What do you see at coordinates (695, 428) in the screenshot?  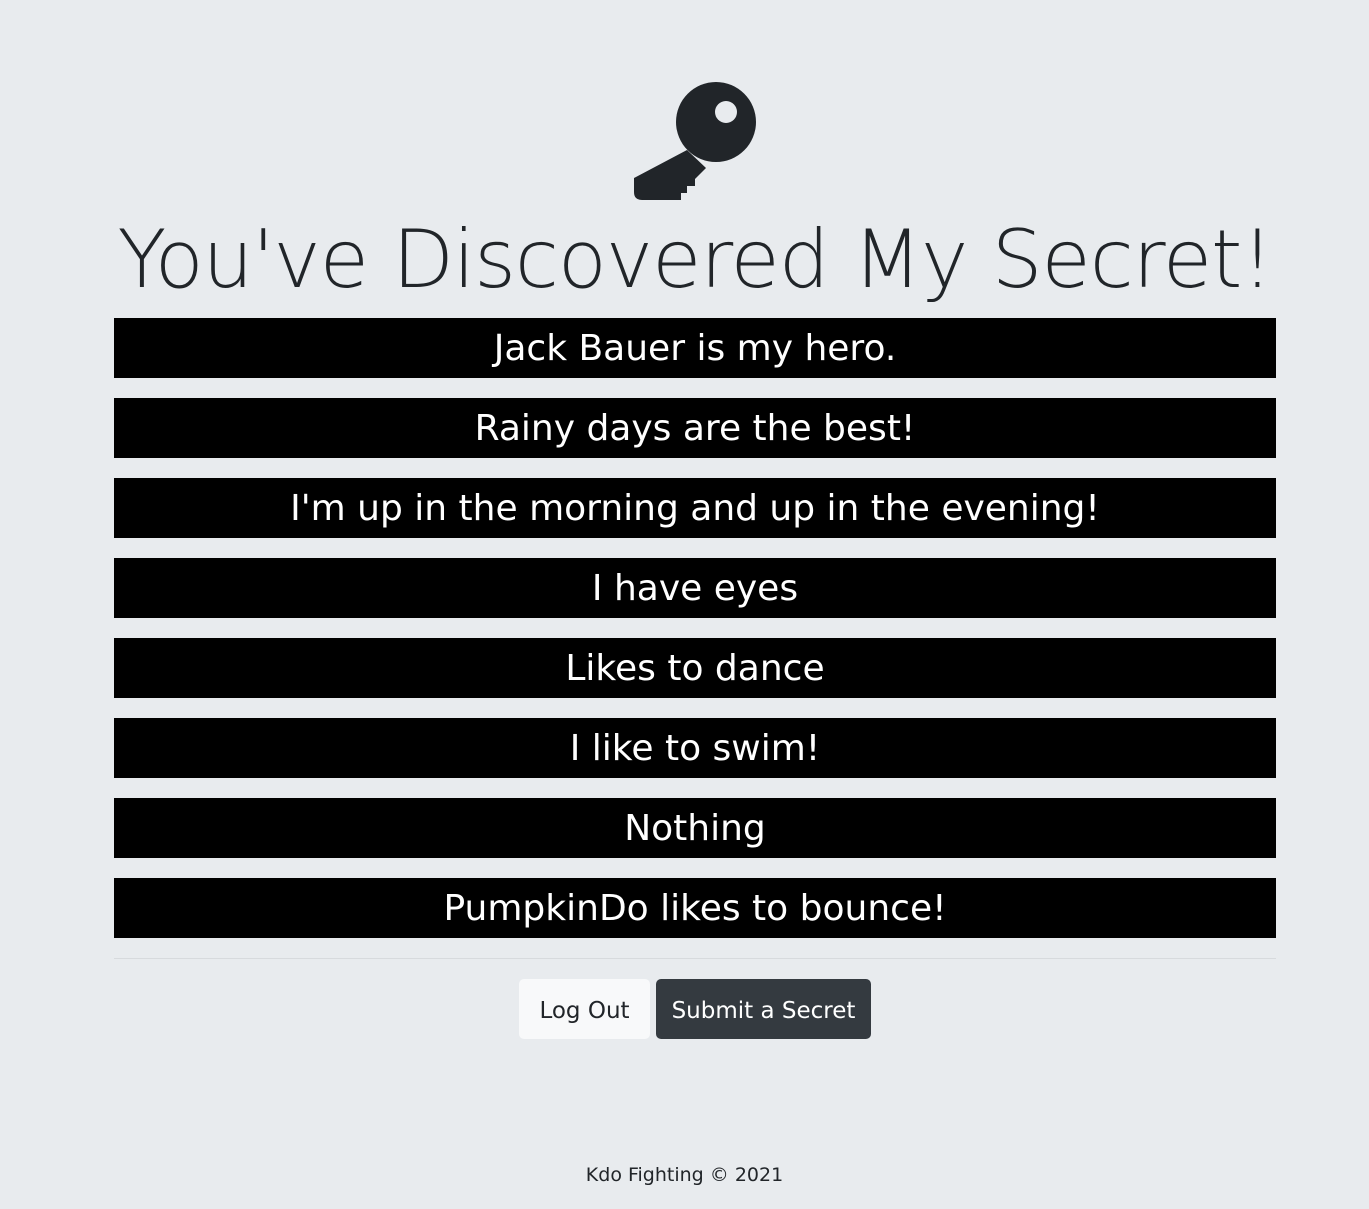 I see `secret-item: Rainy days are the best!` at bounding box center [695, 428].